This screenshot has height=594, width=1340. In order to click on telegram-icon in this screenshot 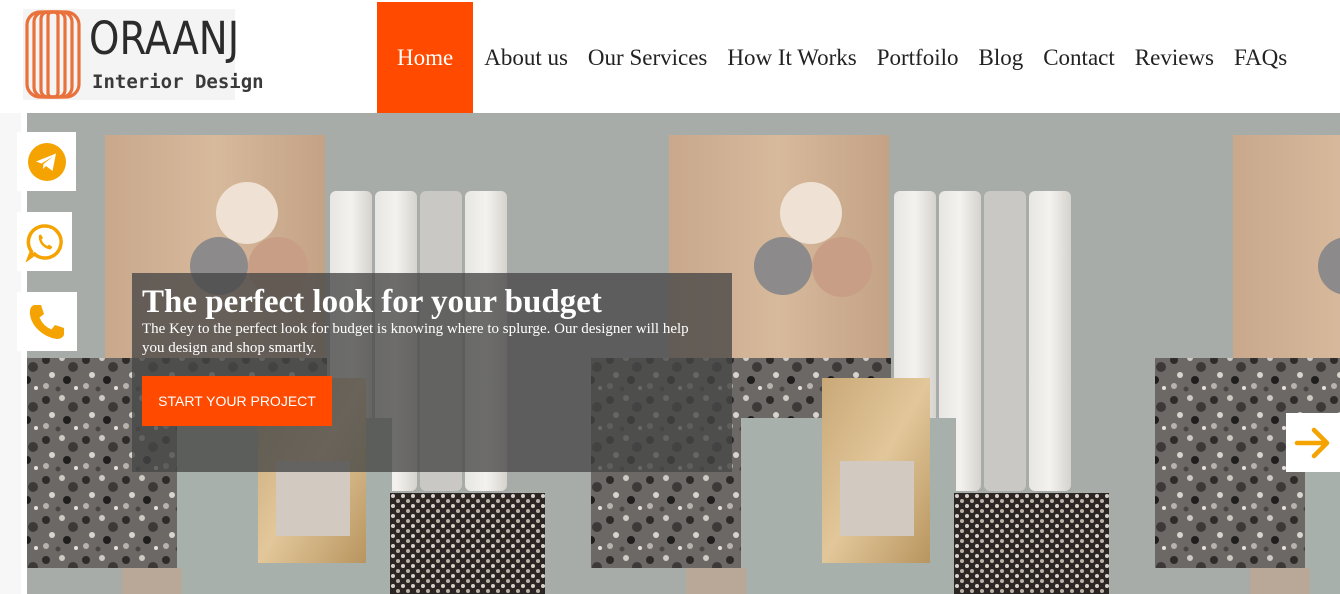, I will do `click(46, 161)`.